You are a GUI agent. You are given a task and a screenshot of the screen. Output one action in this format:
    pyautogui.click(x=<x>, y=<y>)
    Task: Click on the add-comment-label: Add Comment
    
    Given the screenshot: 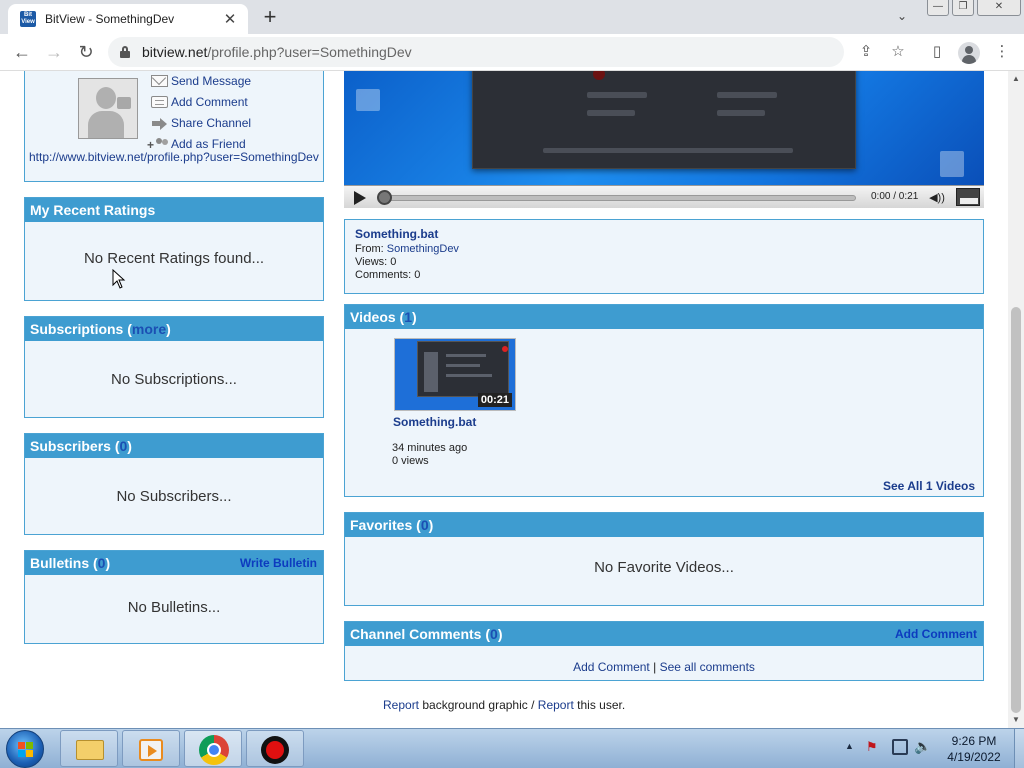 What is the action you would take?
    pyautogui.click(x=209, y=102)
    